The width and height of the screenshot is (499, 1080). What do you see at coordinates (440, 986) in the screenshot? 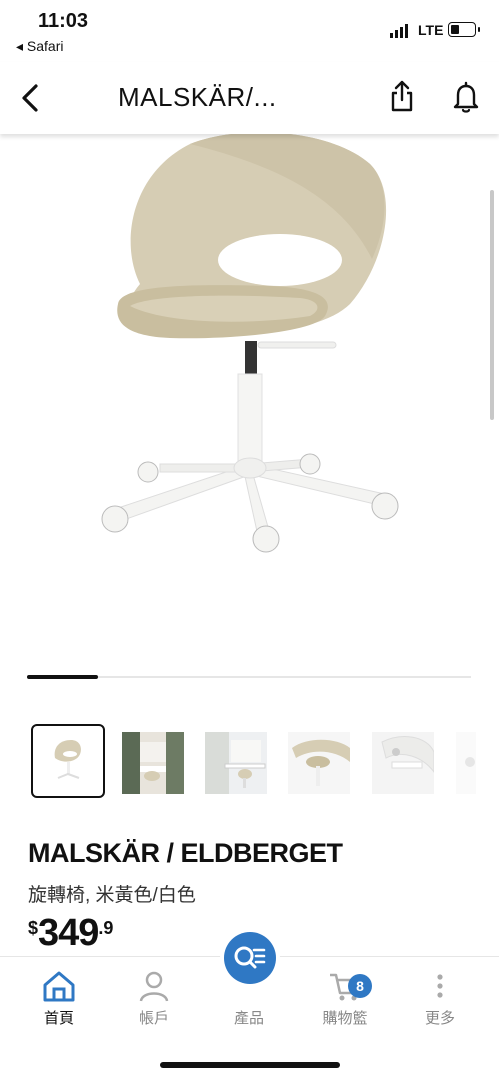
I see `more-icon` at bounding box center [440, 986].